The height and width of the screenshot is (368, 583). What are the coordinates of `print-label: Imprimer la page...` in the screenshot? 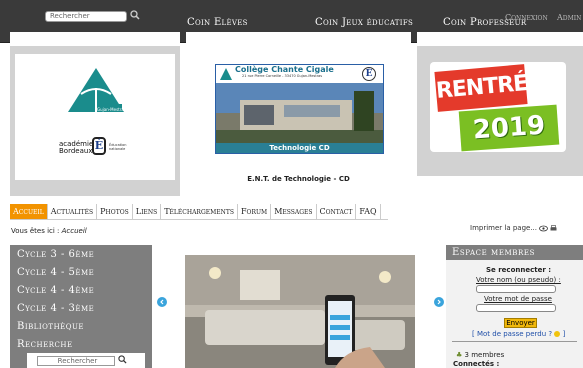 It's located at (503, 228).